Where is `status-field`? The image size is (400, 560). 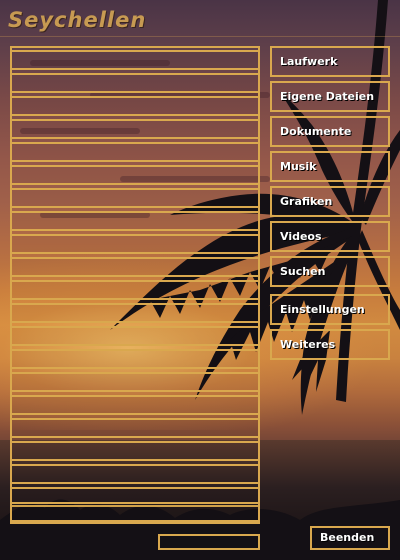
status-field is located at coordinates (209, 542).